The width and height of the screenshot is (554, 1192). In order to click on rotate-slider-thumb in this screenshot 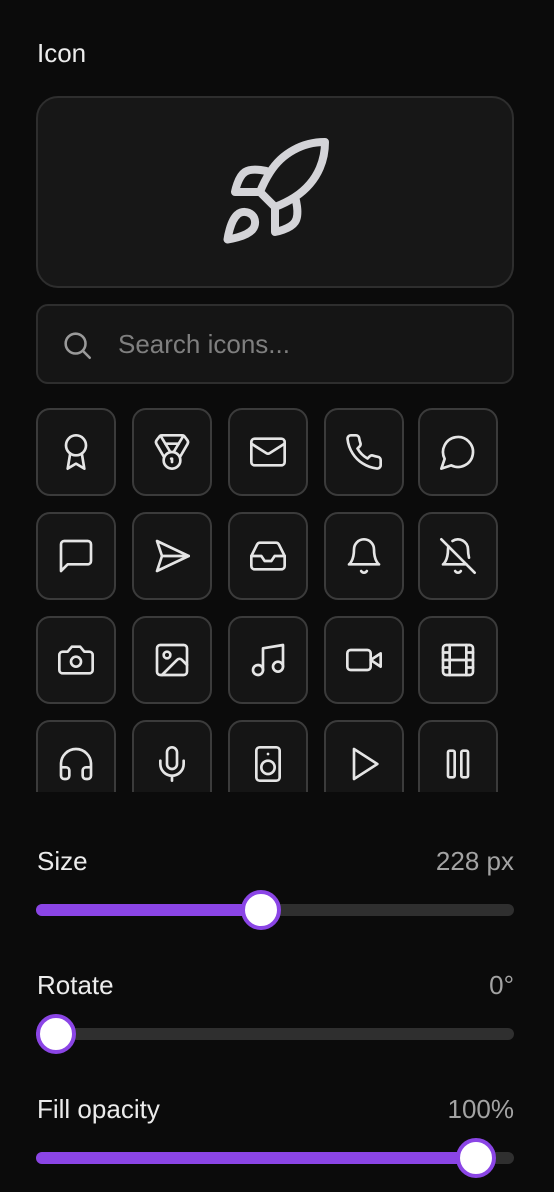, I will do `click(56, 1034)`.